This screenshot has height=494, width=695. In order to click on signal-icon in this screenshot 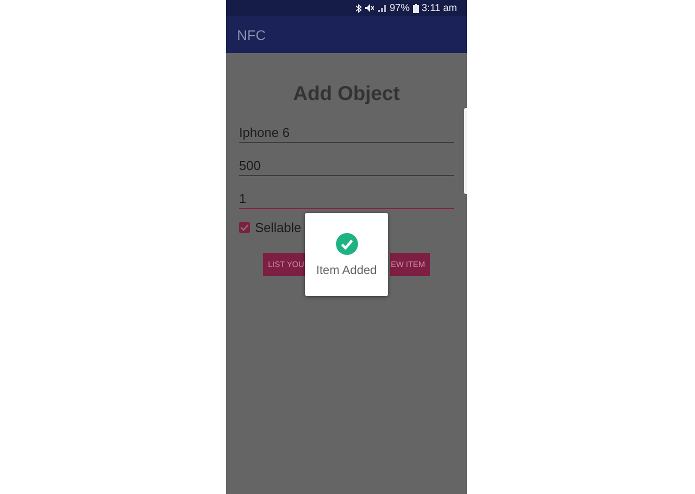, I will do `click(381, 8)`.